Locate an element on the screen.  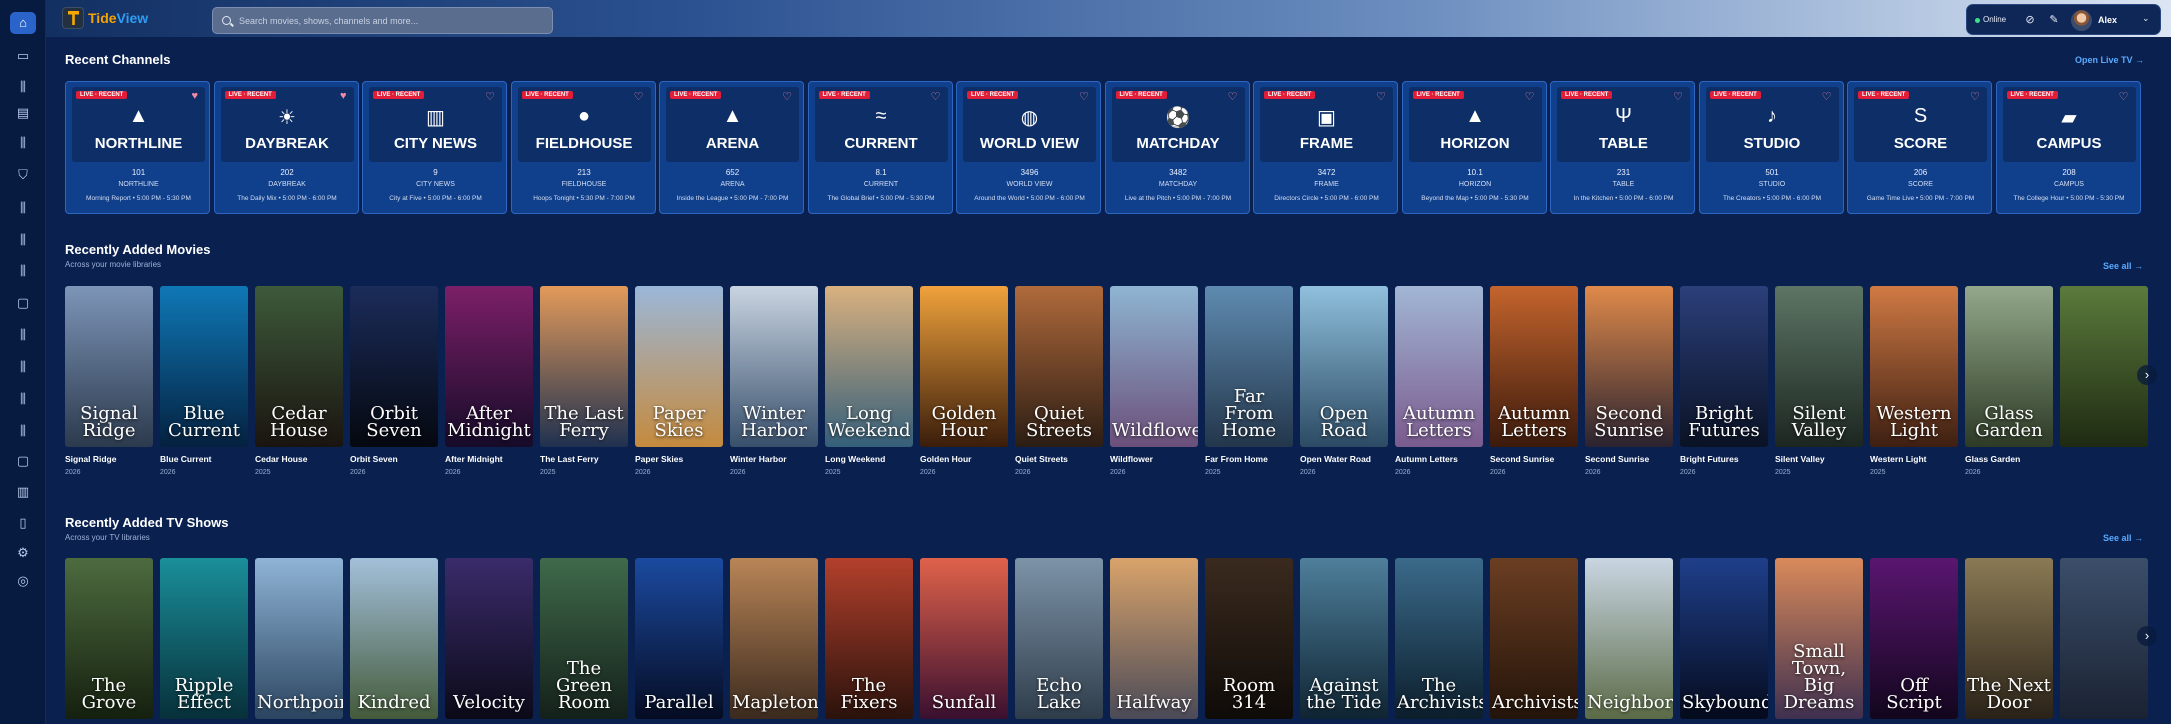
show-poster: Neighborly is located at coordinates (1629, 638).